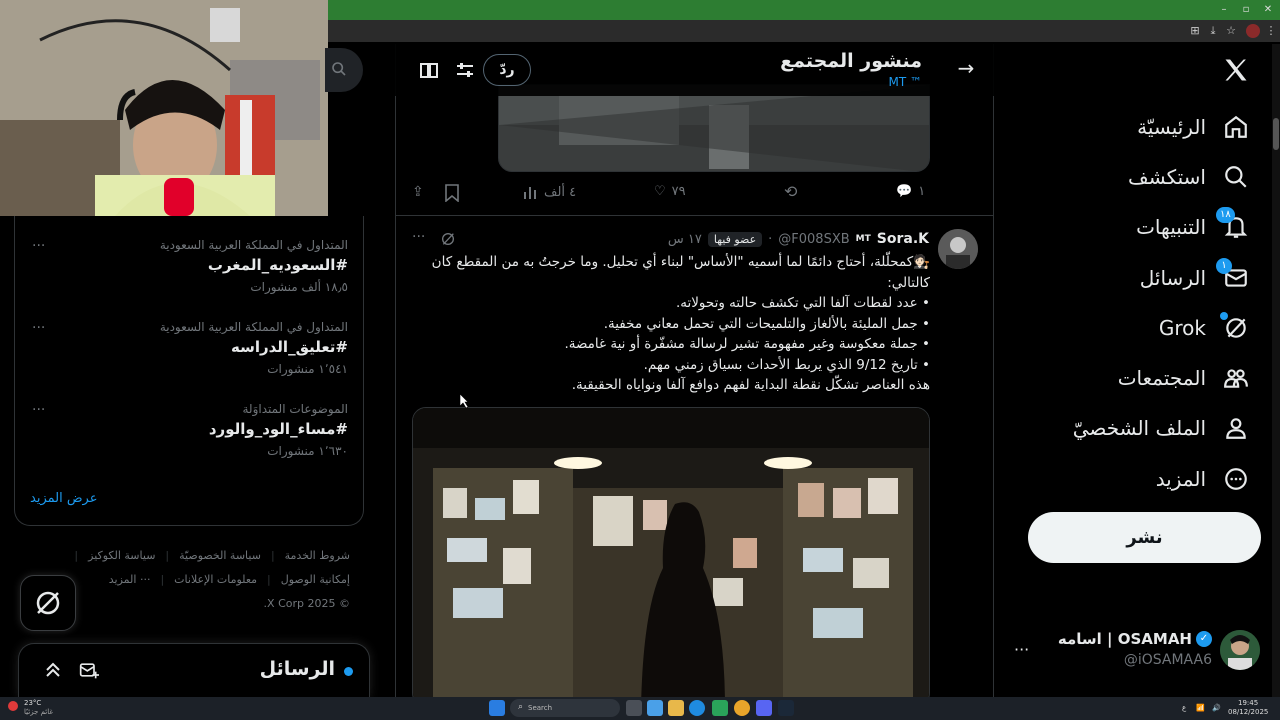 The width and height of the screenshot is (1280, 720). What do you see at coordinates (278, 429) in the screenshot?
I see `trend-hashtag: #مساء_الود_والورد` at bounding box center [278, 429].